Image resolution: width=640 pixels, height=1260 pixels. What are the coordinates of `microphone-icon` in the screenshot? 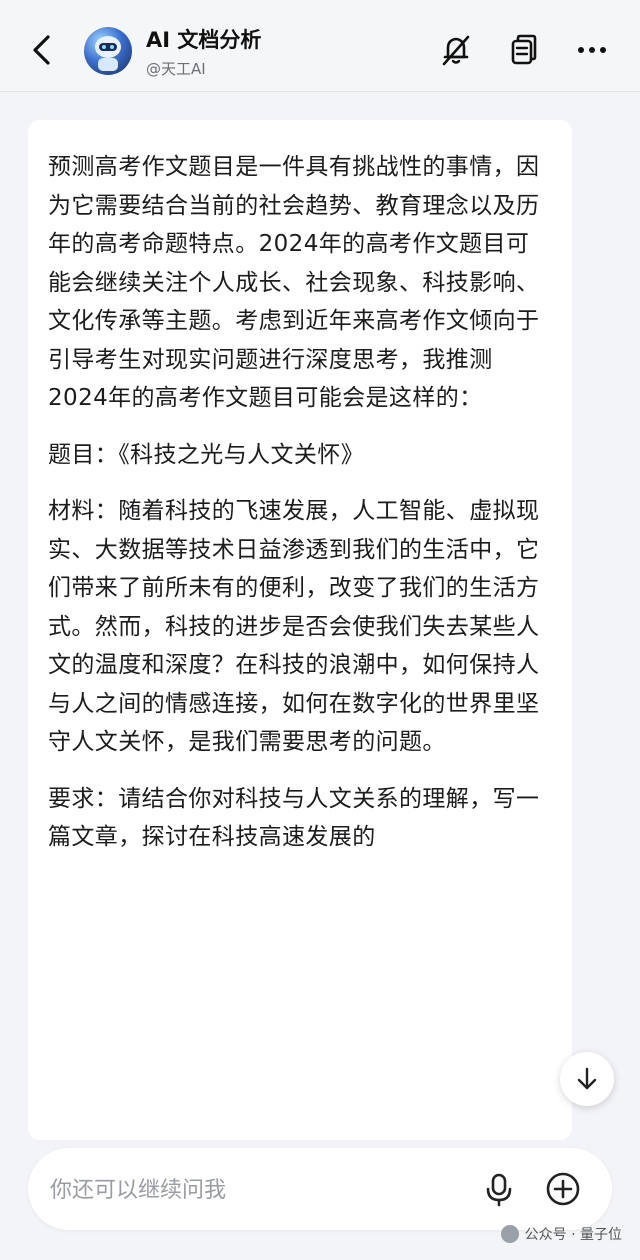 It's located at (499, 1190).